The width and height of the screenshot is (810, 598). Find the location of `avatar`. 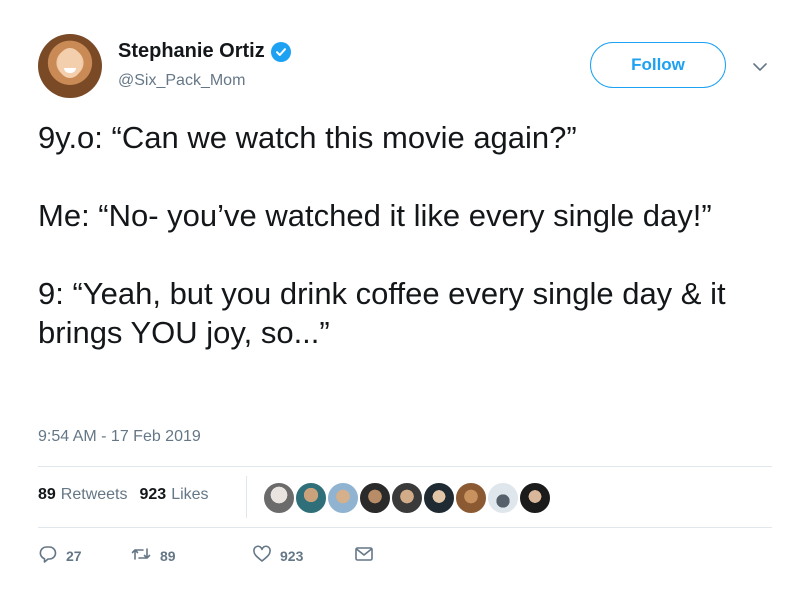

avatar is located at coordinates (70, 66).